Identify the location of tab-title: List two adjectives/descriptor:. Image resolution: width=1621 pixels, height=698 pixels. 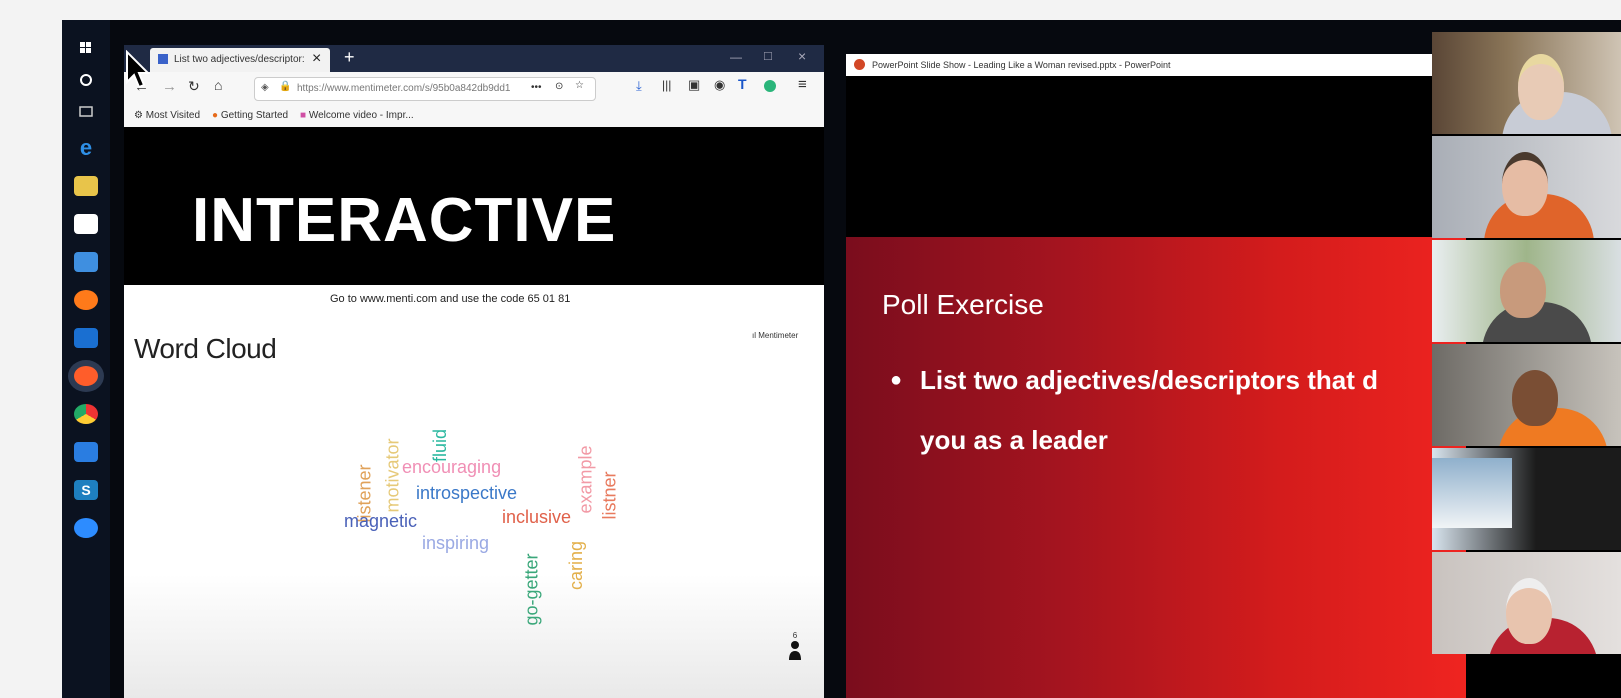
(239, 59).